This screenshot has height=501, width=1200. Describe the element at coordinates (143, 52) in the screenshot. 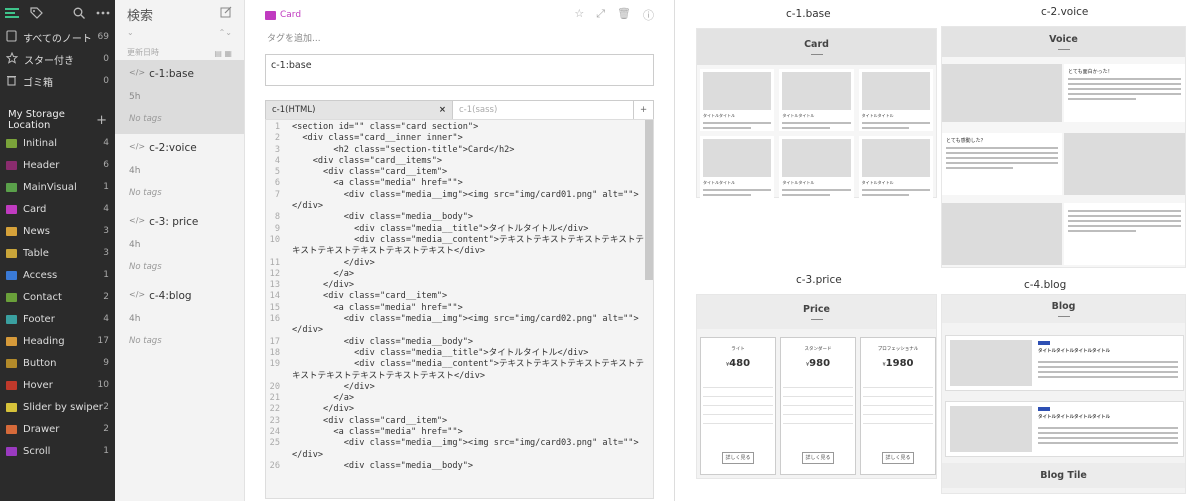

I see `sort-label: 更新日時` at that location.